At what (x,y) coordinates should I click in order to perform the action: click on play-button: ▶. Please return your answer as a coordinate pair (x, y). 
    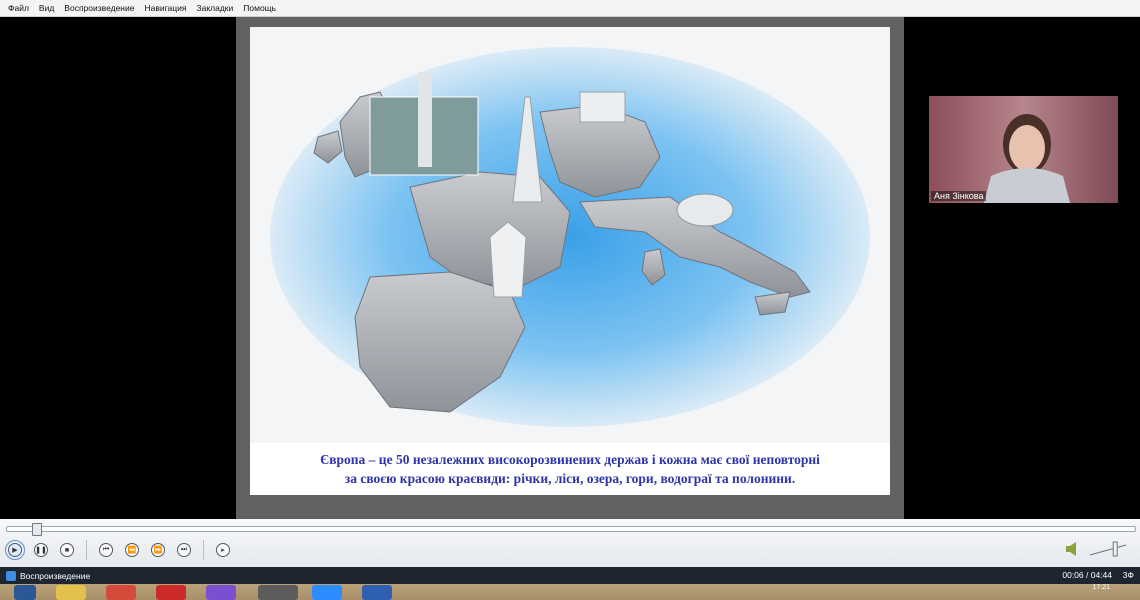
    Looking at the image, I should click on (15, 550).